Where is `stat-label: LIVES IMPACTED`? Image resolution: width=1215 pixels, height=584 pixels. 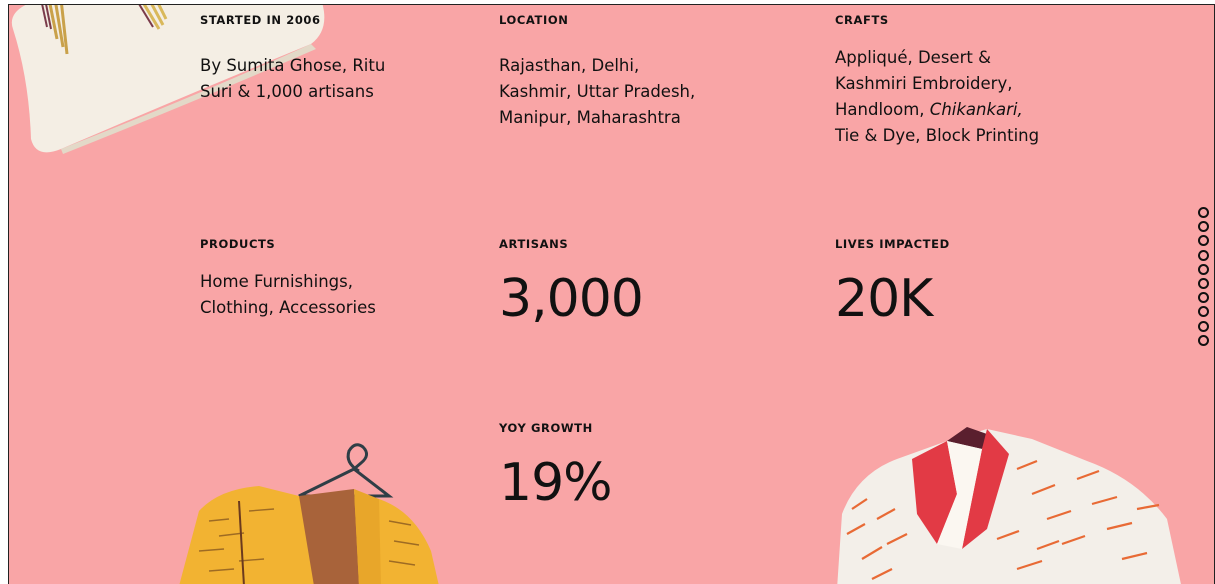 stat-label: LIVES IMPACTED is located at coordinates (892, 244).